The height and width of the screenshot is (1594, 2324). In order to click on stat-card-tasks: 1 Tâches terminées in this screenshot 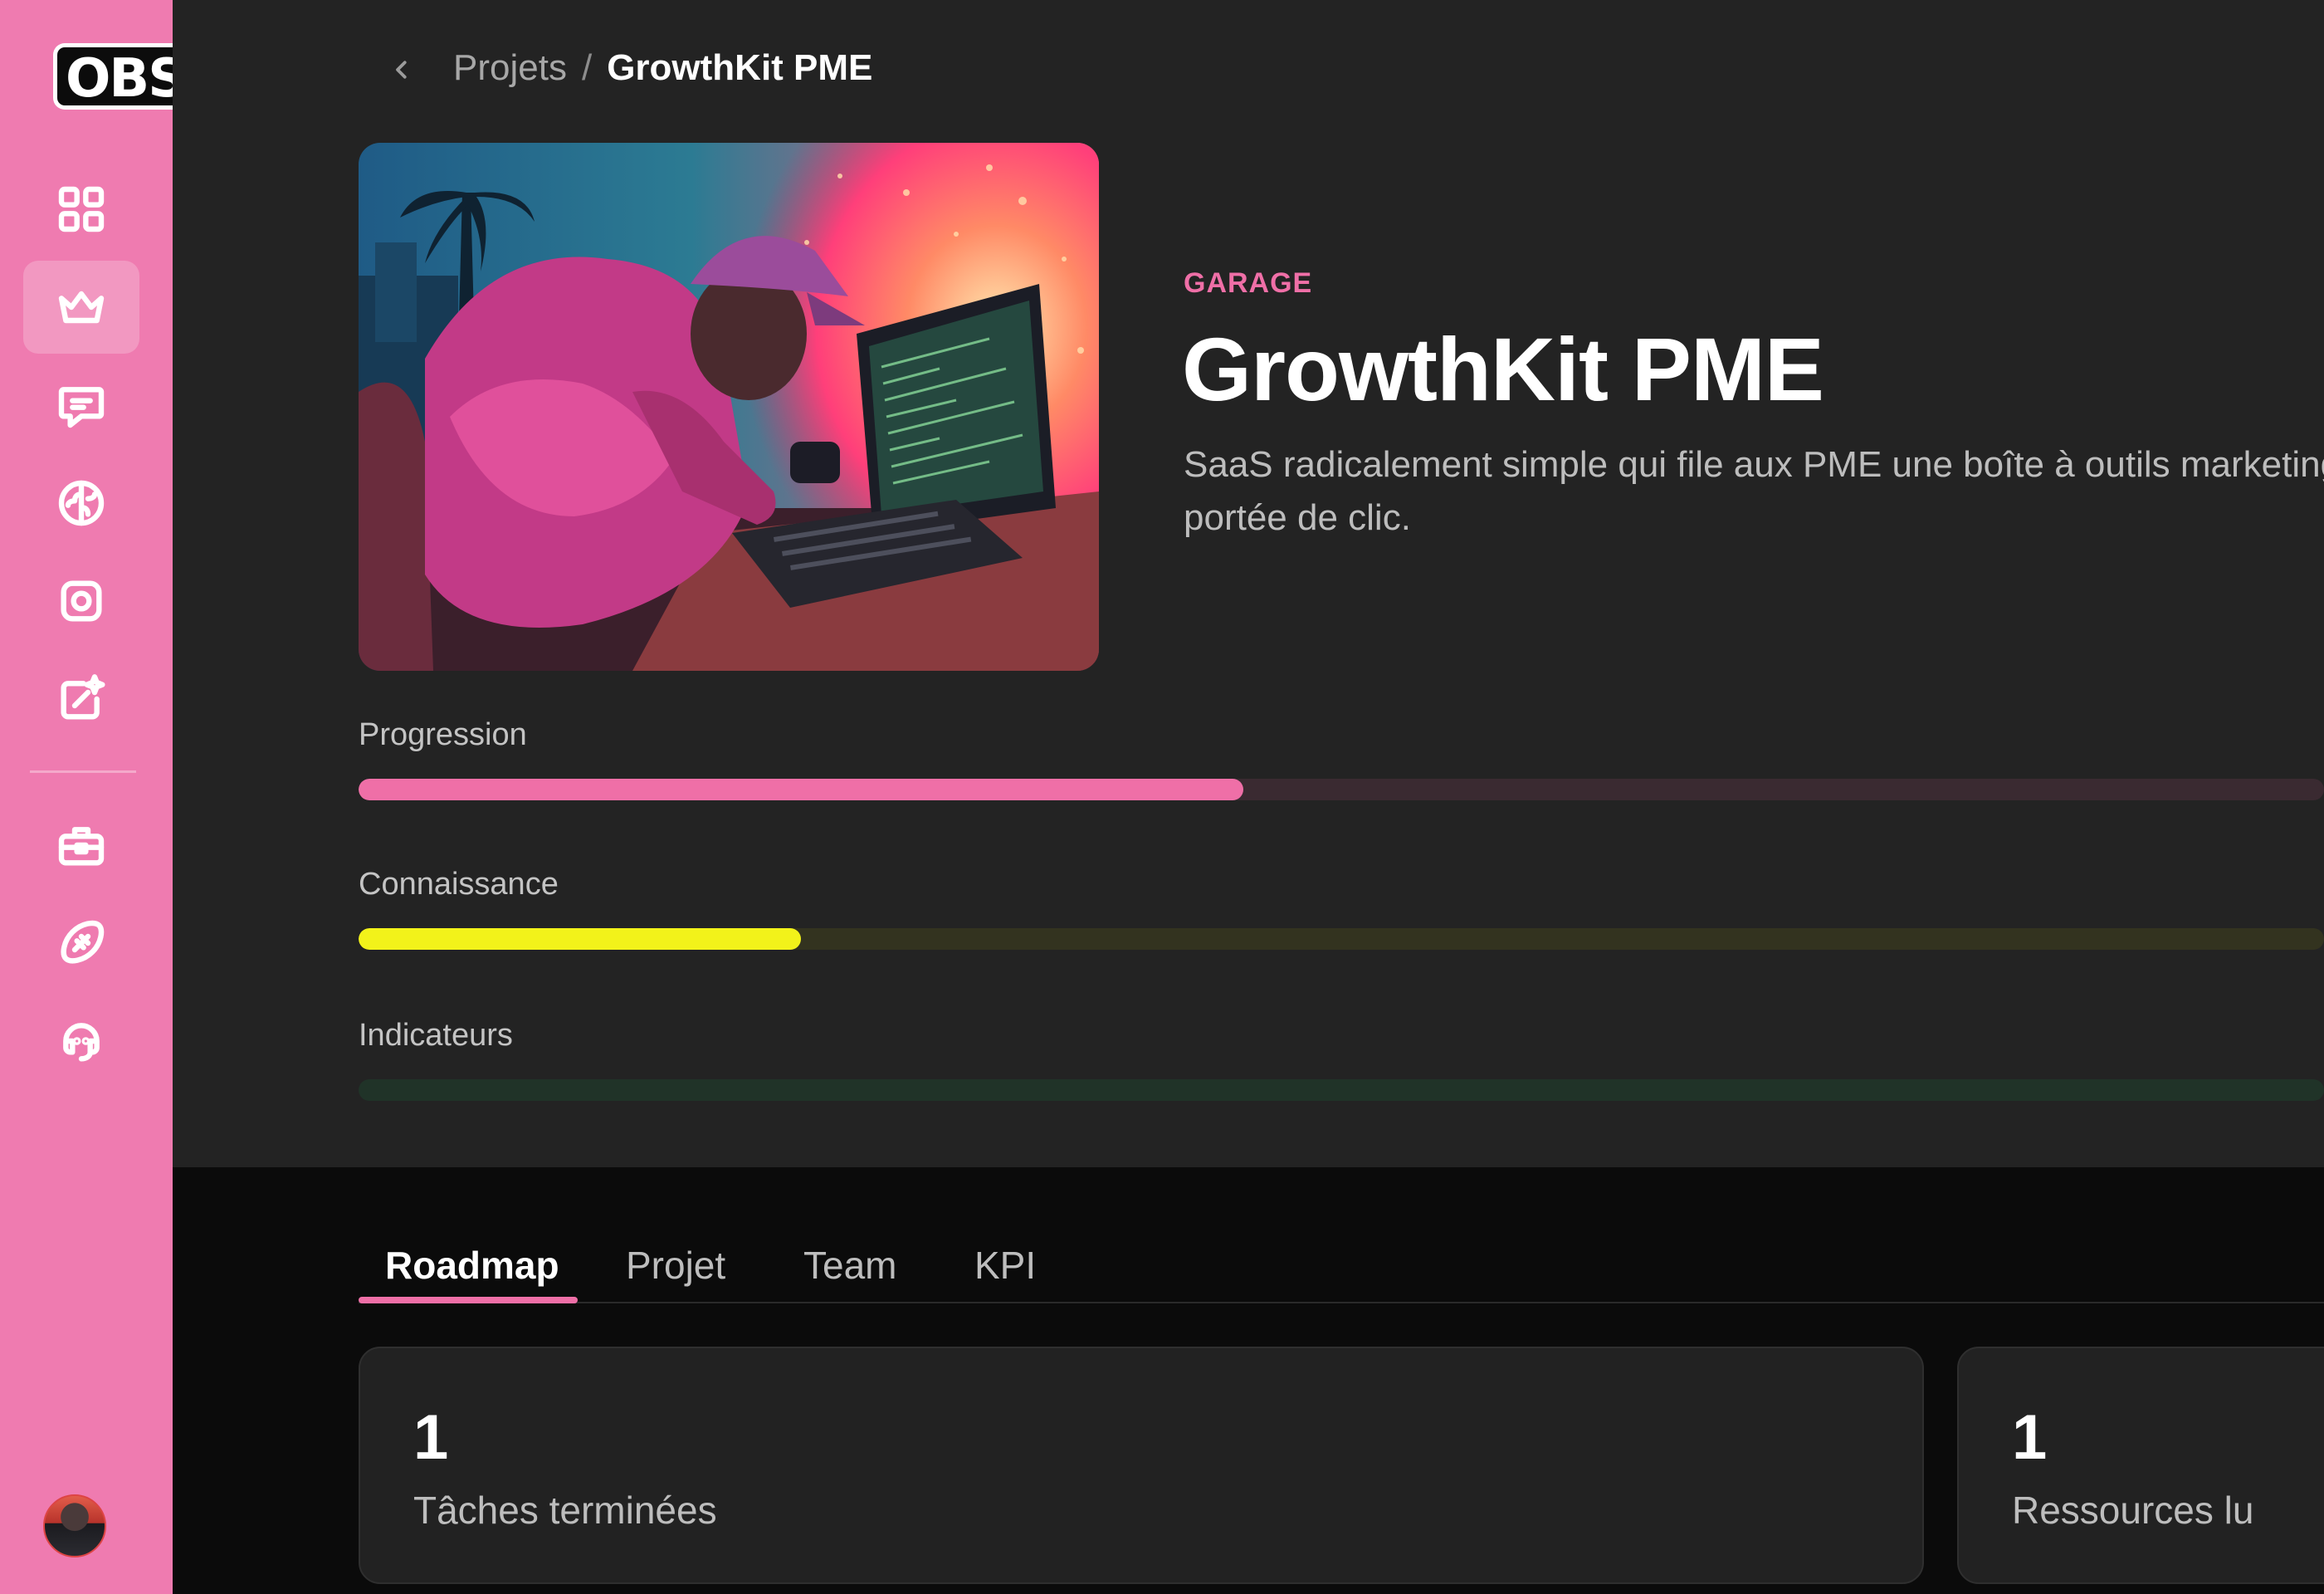, I will do `click(1141, 1465)`.